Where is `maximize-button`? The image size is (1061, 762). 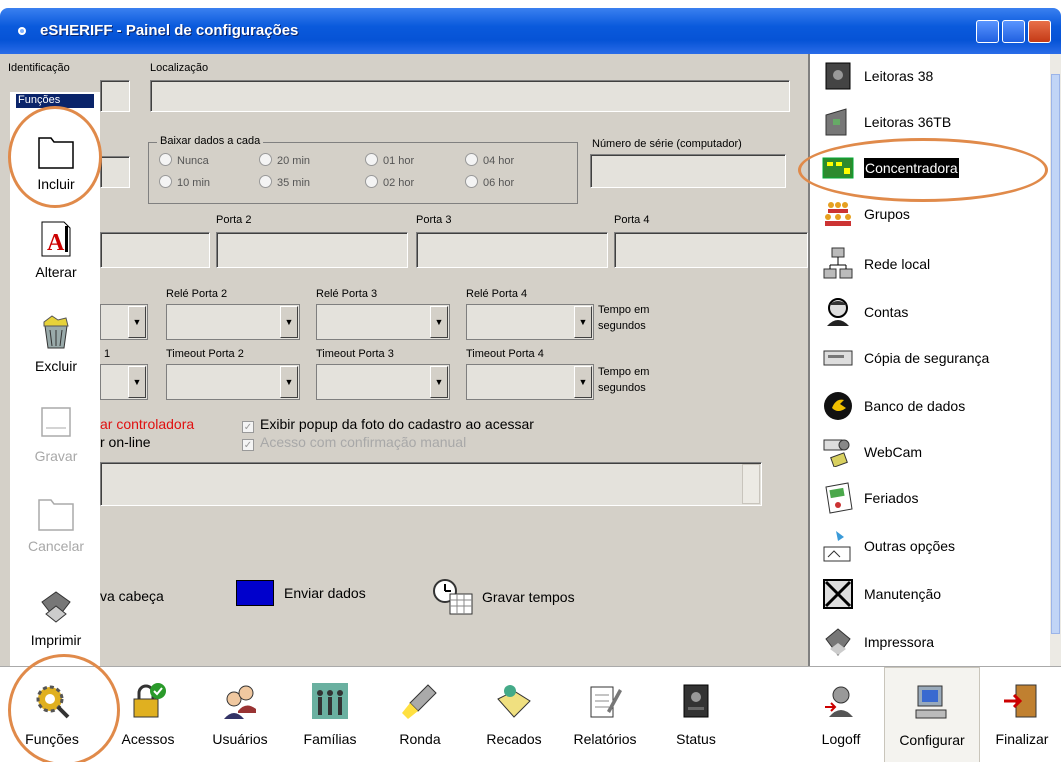
maximize-button is located at coordinates (1013, 31).